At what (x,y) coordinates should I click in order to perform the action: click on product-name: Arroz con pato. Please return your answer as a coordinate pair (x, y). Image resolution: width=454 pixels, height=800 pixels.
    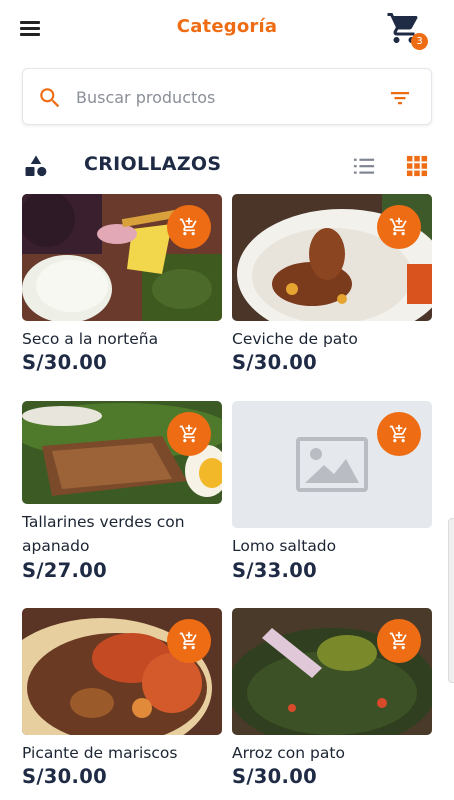
    Looking at the image, I should click on (288, 753).